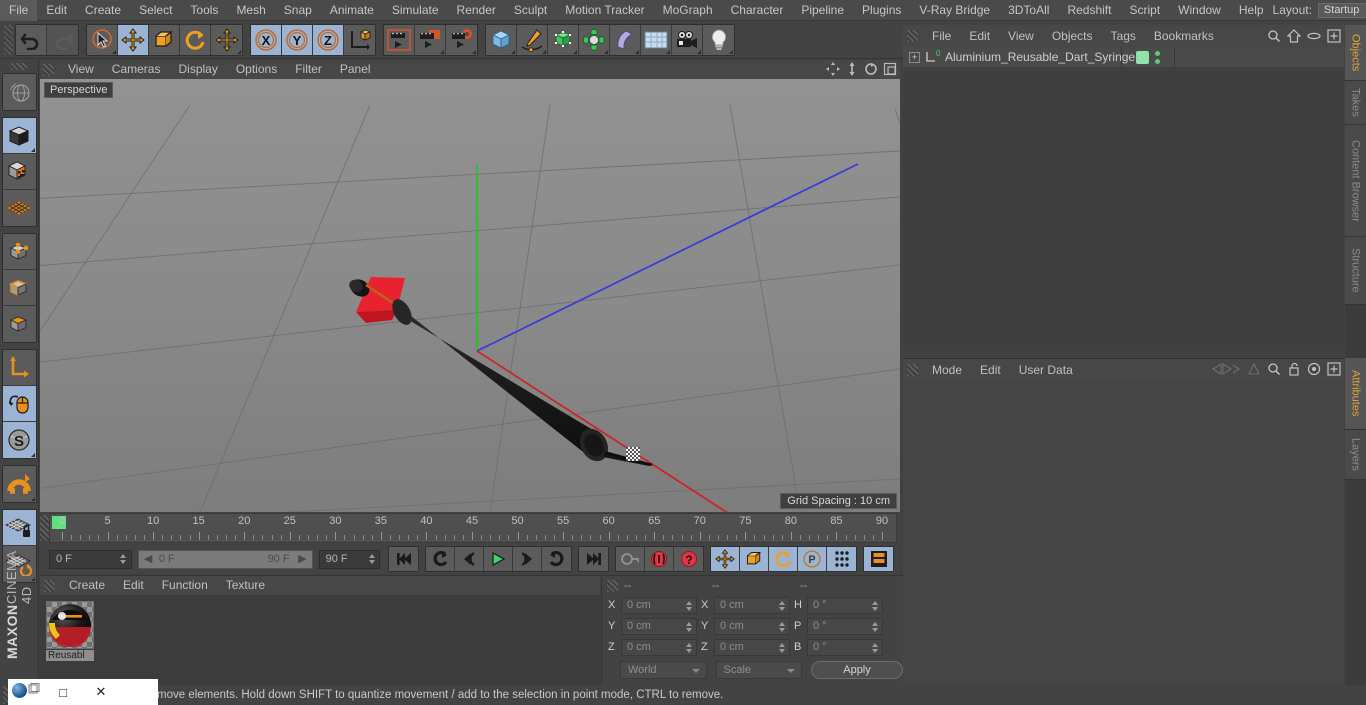 This screenshot has height=705, width=1366. I want to click on attributes-grip, so click(912, 370).